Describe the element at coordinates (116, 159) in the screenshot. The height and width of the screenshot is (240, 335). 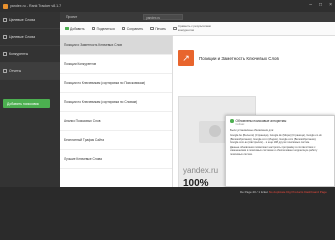
I see `list-item: Лучшие Ключевые Слова` at that location.